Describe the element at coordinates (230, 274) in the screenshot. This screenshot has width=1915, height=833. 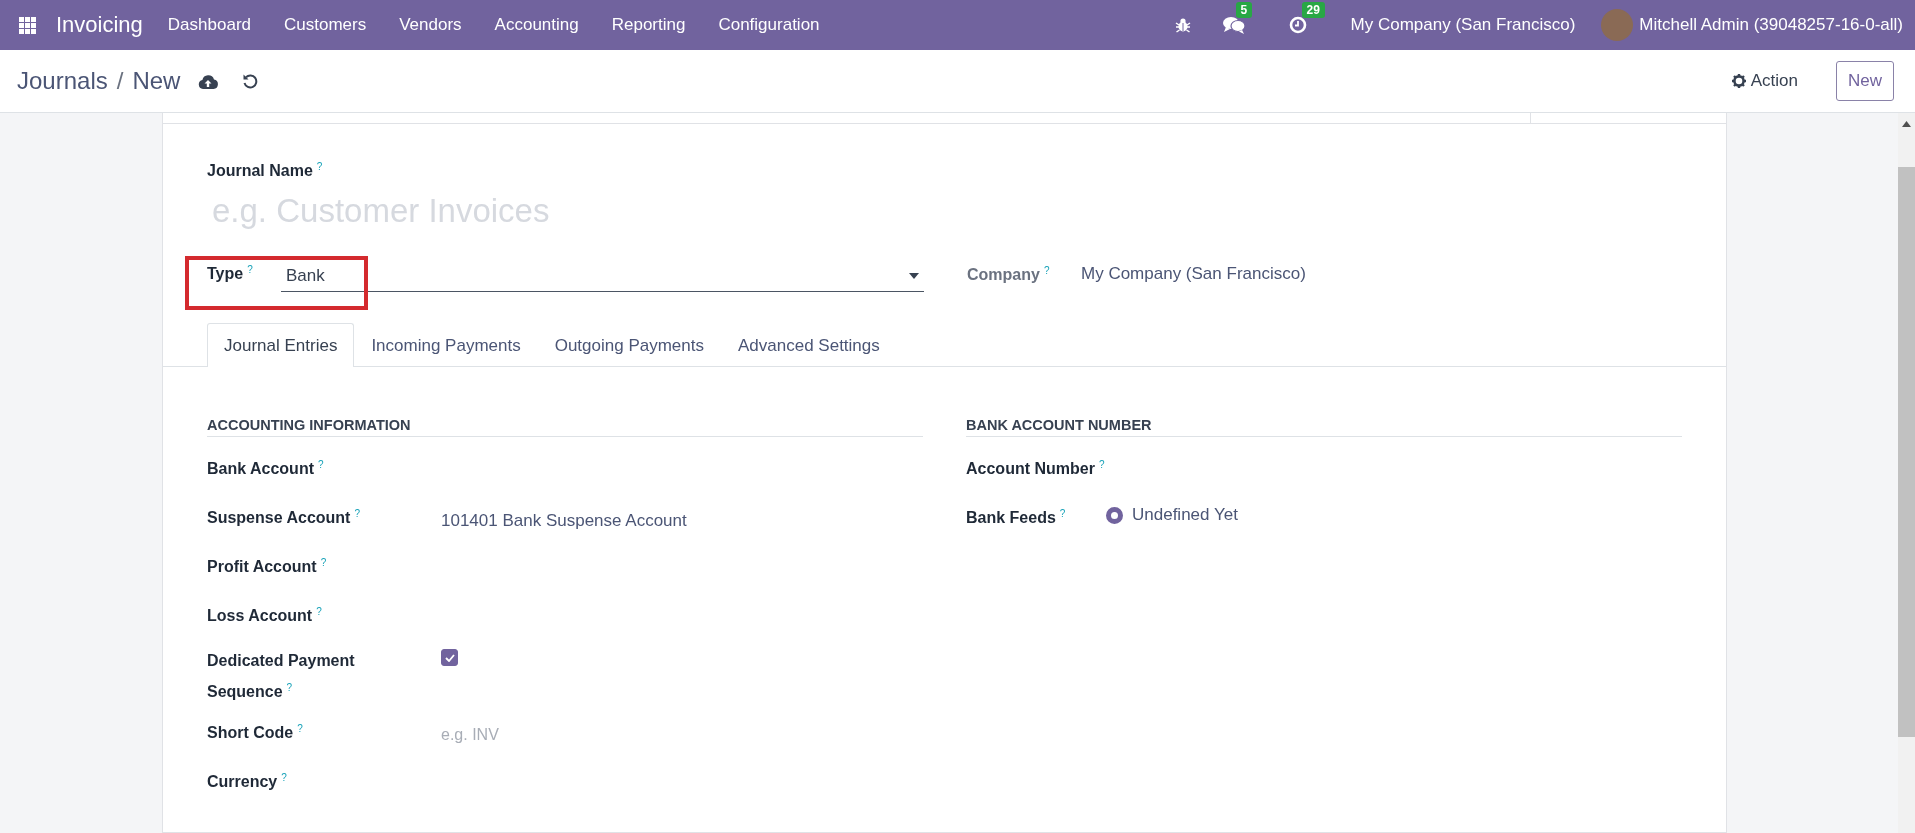
I see `field-label: Type $^{?}$` at that location.